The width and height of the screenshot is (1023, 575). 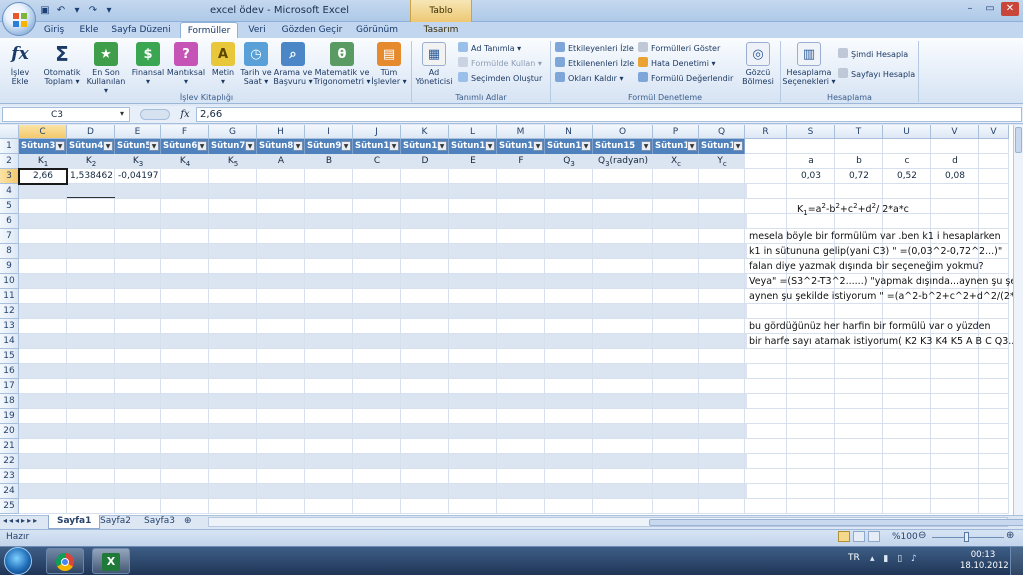 What do you see at coordinates (9, 221) in the screenshot?
I see `row-header: 6` at bounding box center [9, 221].